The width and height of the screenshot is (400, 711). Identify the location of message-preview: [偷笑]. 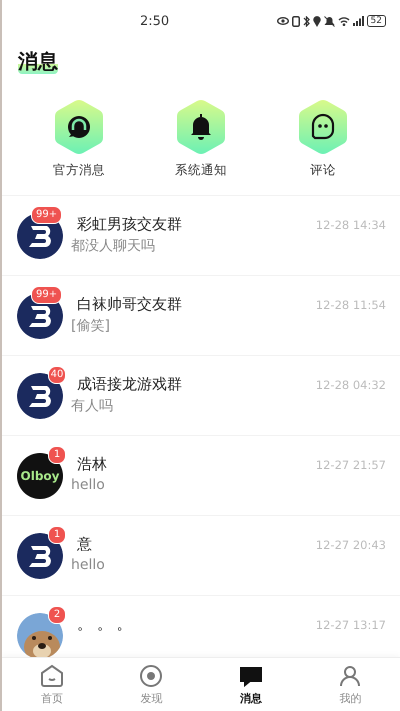
(91, 326).